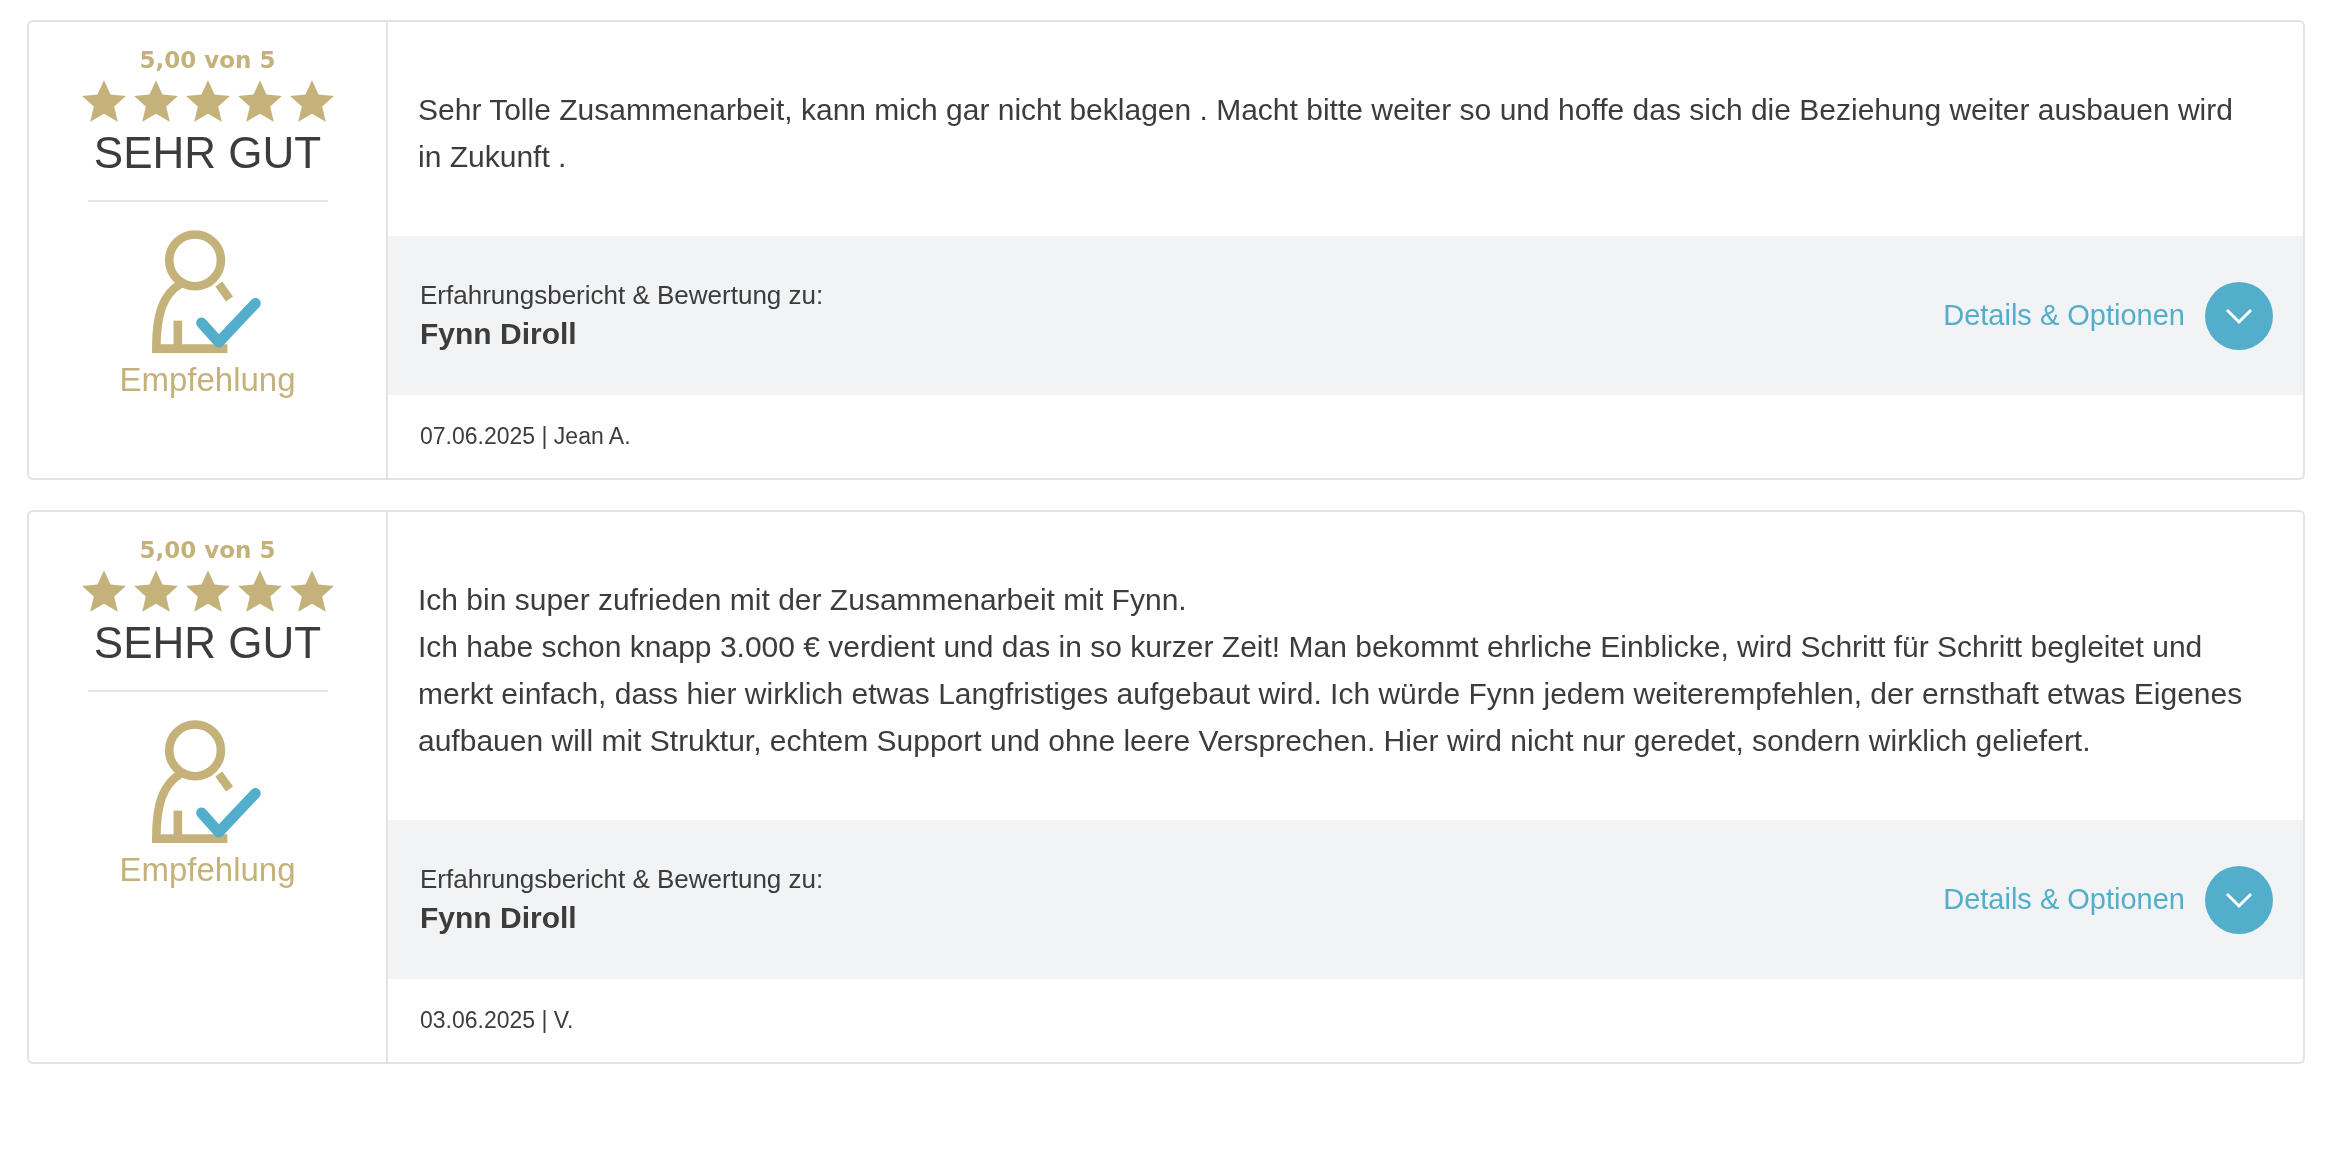 This screenshot has height=1166, width=2332. I want to click on review-text: Ich bin super zufrieden mit der Zusammenarbeit mit Fynn. Ich habe schon knapp 3.000 € verdient und das in so kurzer Zeit! Man bekommt ehrliche Einblicke, wird Schritt für Schritt begleitet und merkt einfach, dass hier wirklich etwas Langfristiges aufgebaut wird. Ich würde Fynn jedem weiterempfehlen, der ernsthaft etwas Eigenes aufbauen will mit Struktur, echtem Support und ohne leere Versprechen. Hier wird nicht nur geredet, sondern wirklich geliefert., so click(1330, 670).